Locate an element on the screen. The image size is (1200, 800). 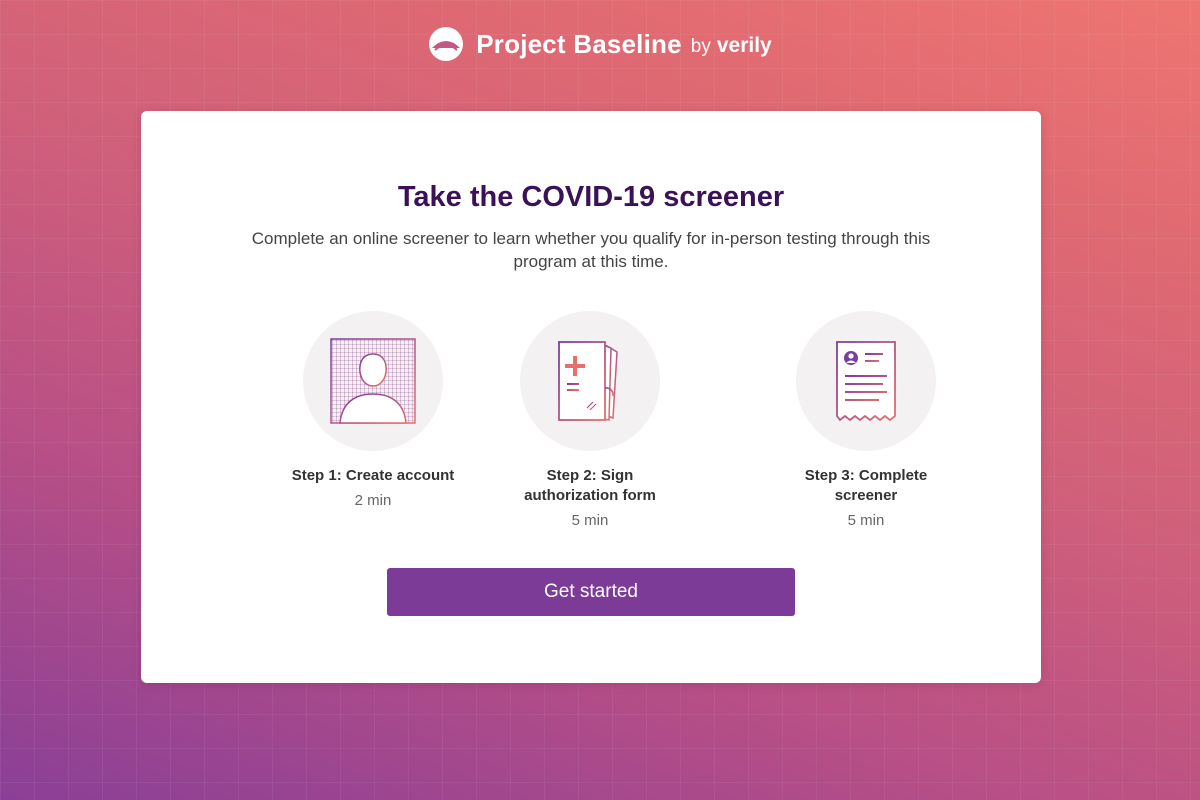
step-3: Step 3: Complete screener 5 min is located at coordinates (866, 420).